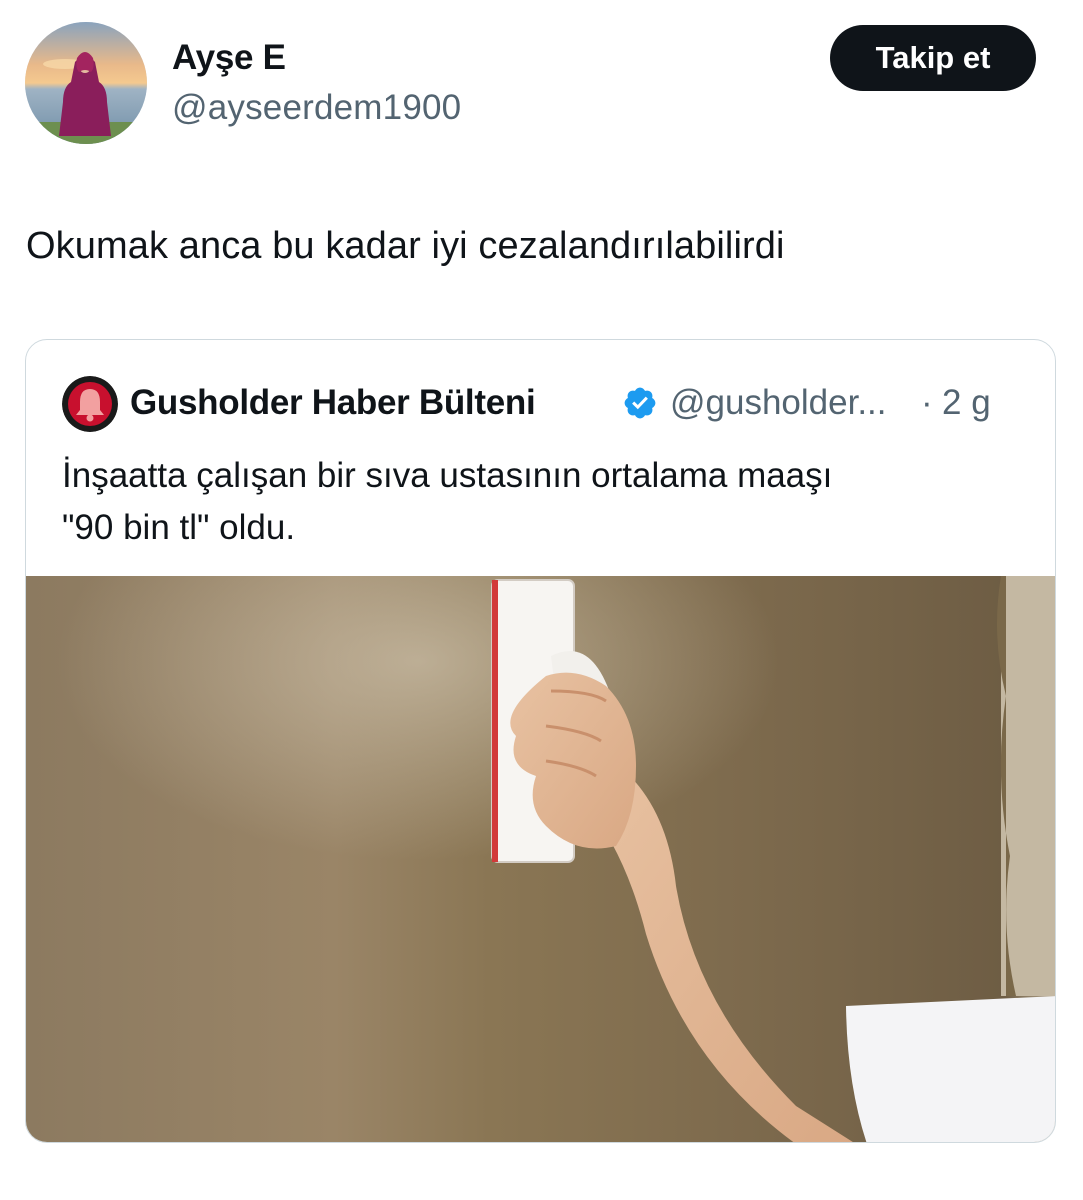  What do you see at coordinates (966, 403) in the screenshot?
I see `quoted-timestamp: 2 g` at bounding box center [966, 403].